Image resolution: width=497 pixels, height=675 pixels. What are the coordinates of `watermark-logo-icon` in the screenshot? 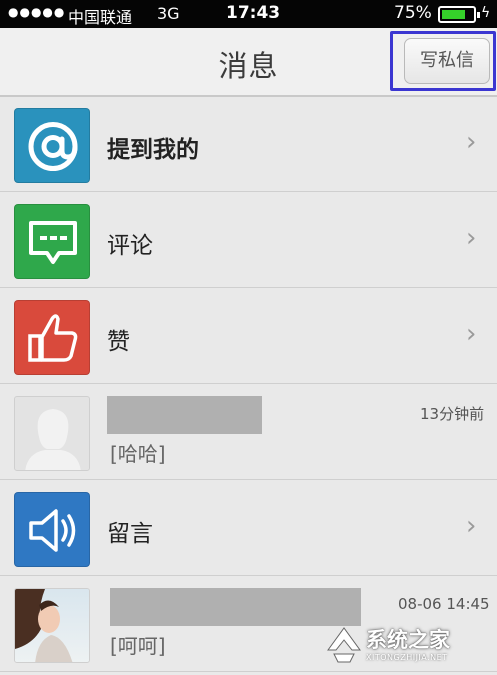 It's located at (344, 645).